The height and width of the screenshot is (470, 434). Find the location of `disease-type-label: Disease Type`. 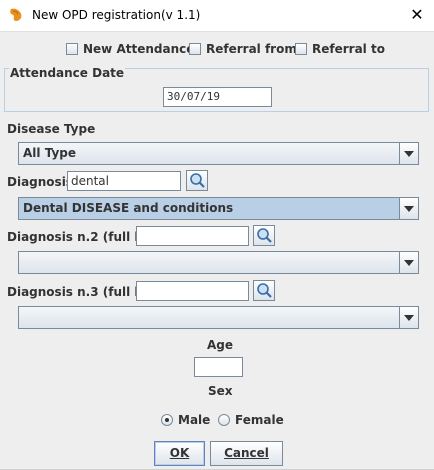

disease-type-label: Disease Type is located at coordinates (51, 129).